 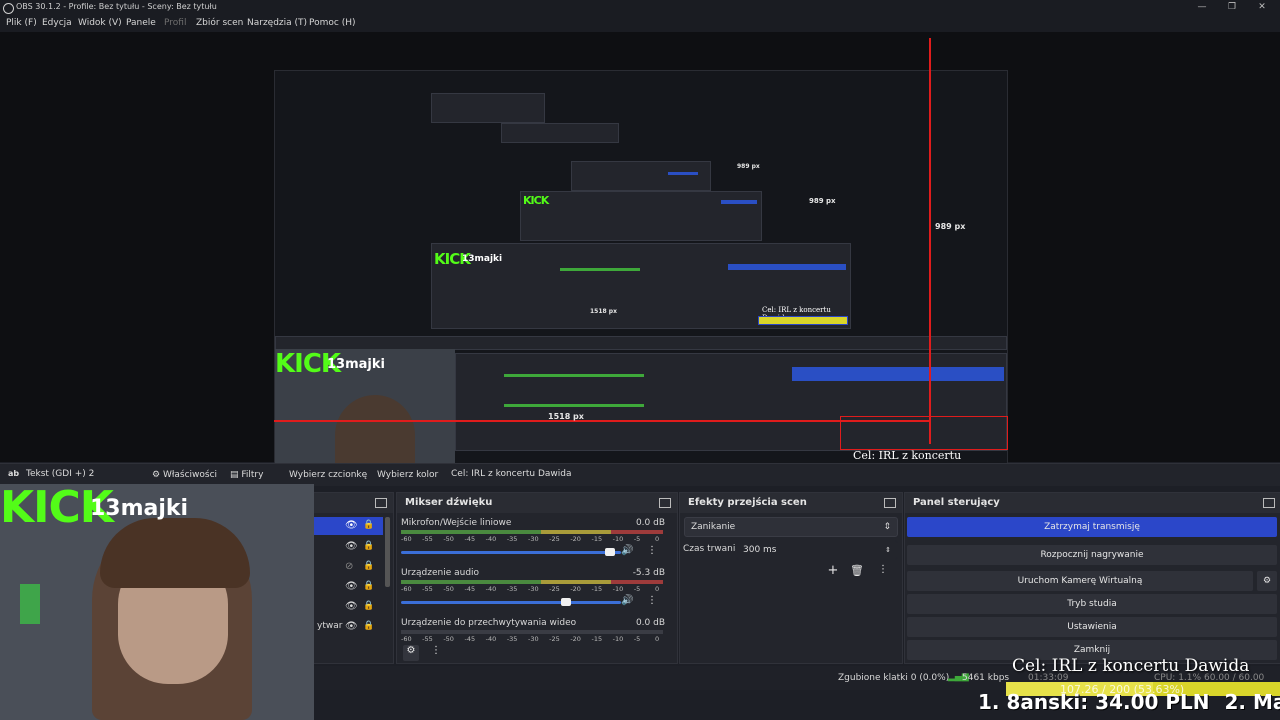 What do you see at coordinates (8, 8) in the screenshot?
I see `obs-logo-icon` at bounding box center [8, 8].